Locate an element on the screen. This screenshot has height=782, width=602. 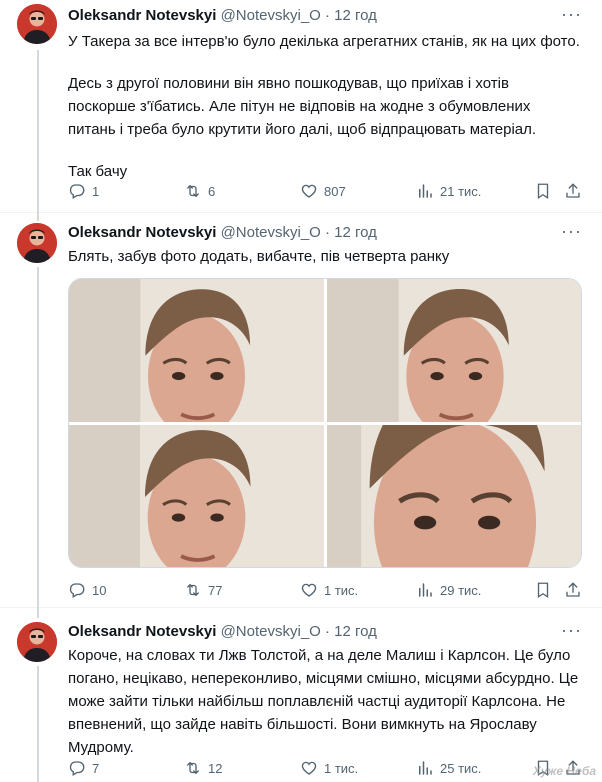
like-count: 807 is located at coordinates (335, 191).